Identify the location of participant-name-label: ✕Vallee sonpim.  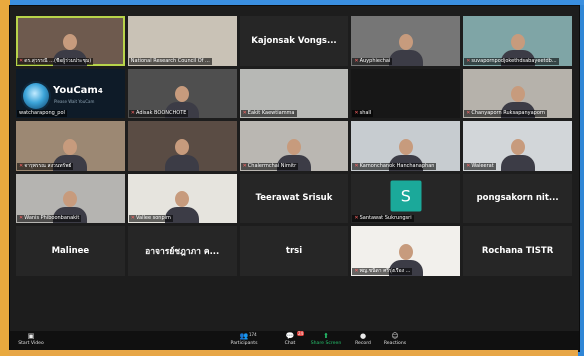
(150, 218).